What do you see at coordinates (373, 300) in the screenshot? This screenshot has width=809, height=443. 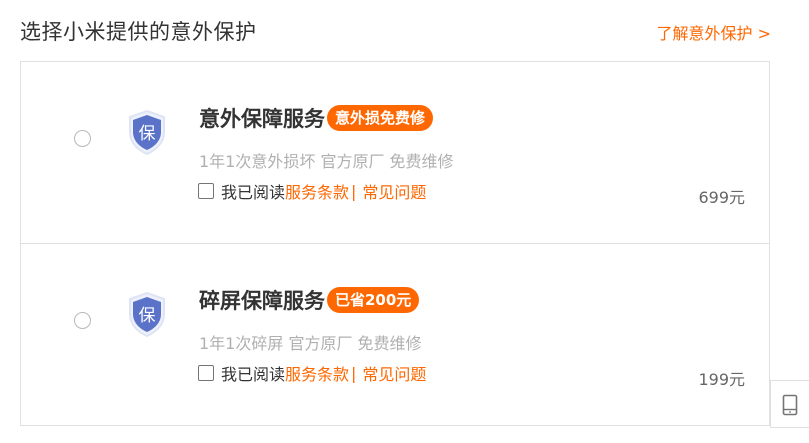 I see `promo-badge: 已省200元` at bounding box center [373, 300].